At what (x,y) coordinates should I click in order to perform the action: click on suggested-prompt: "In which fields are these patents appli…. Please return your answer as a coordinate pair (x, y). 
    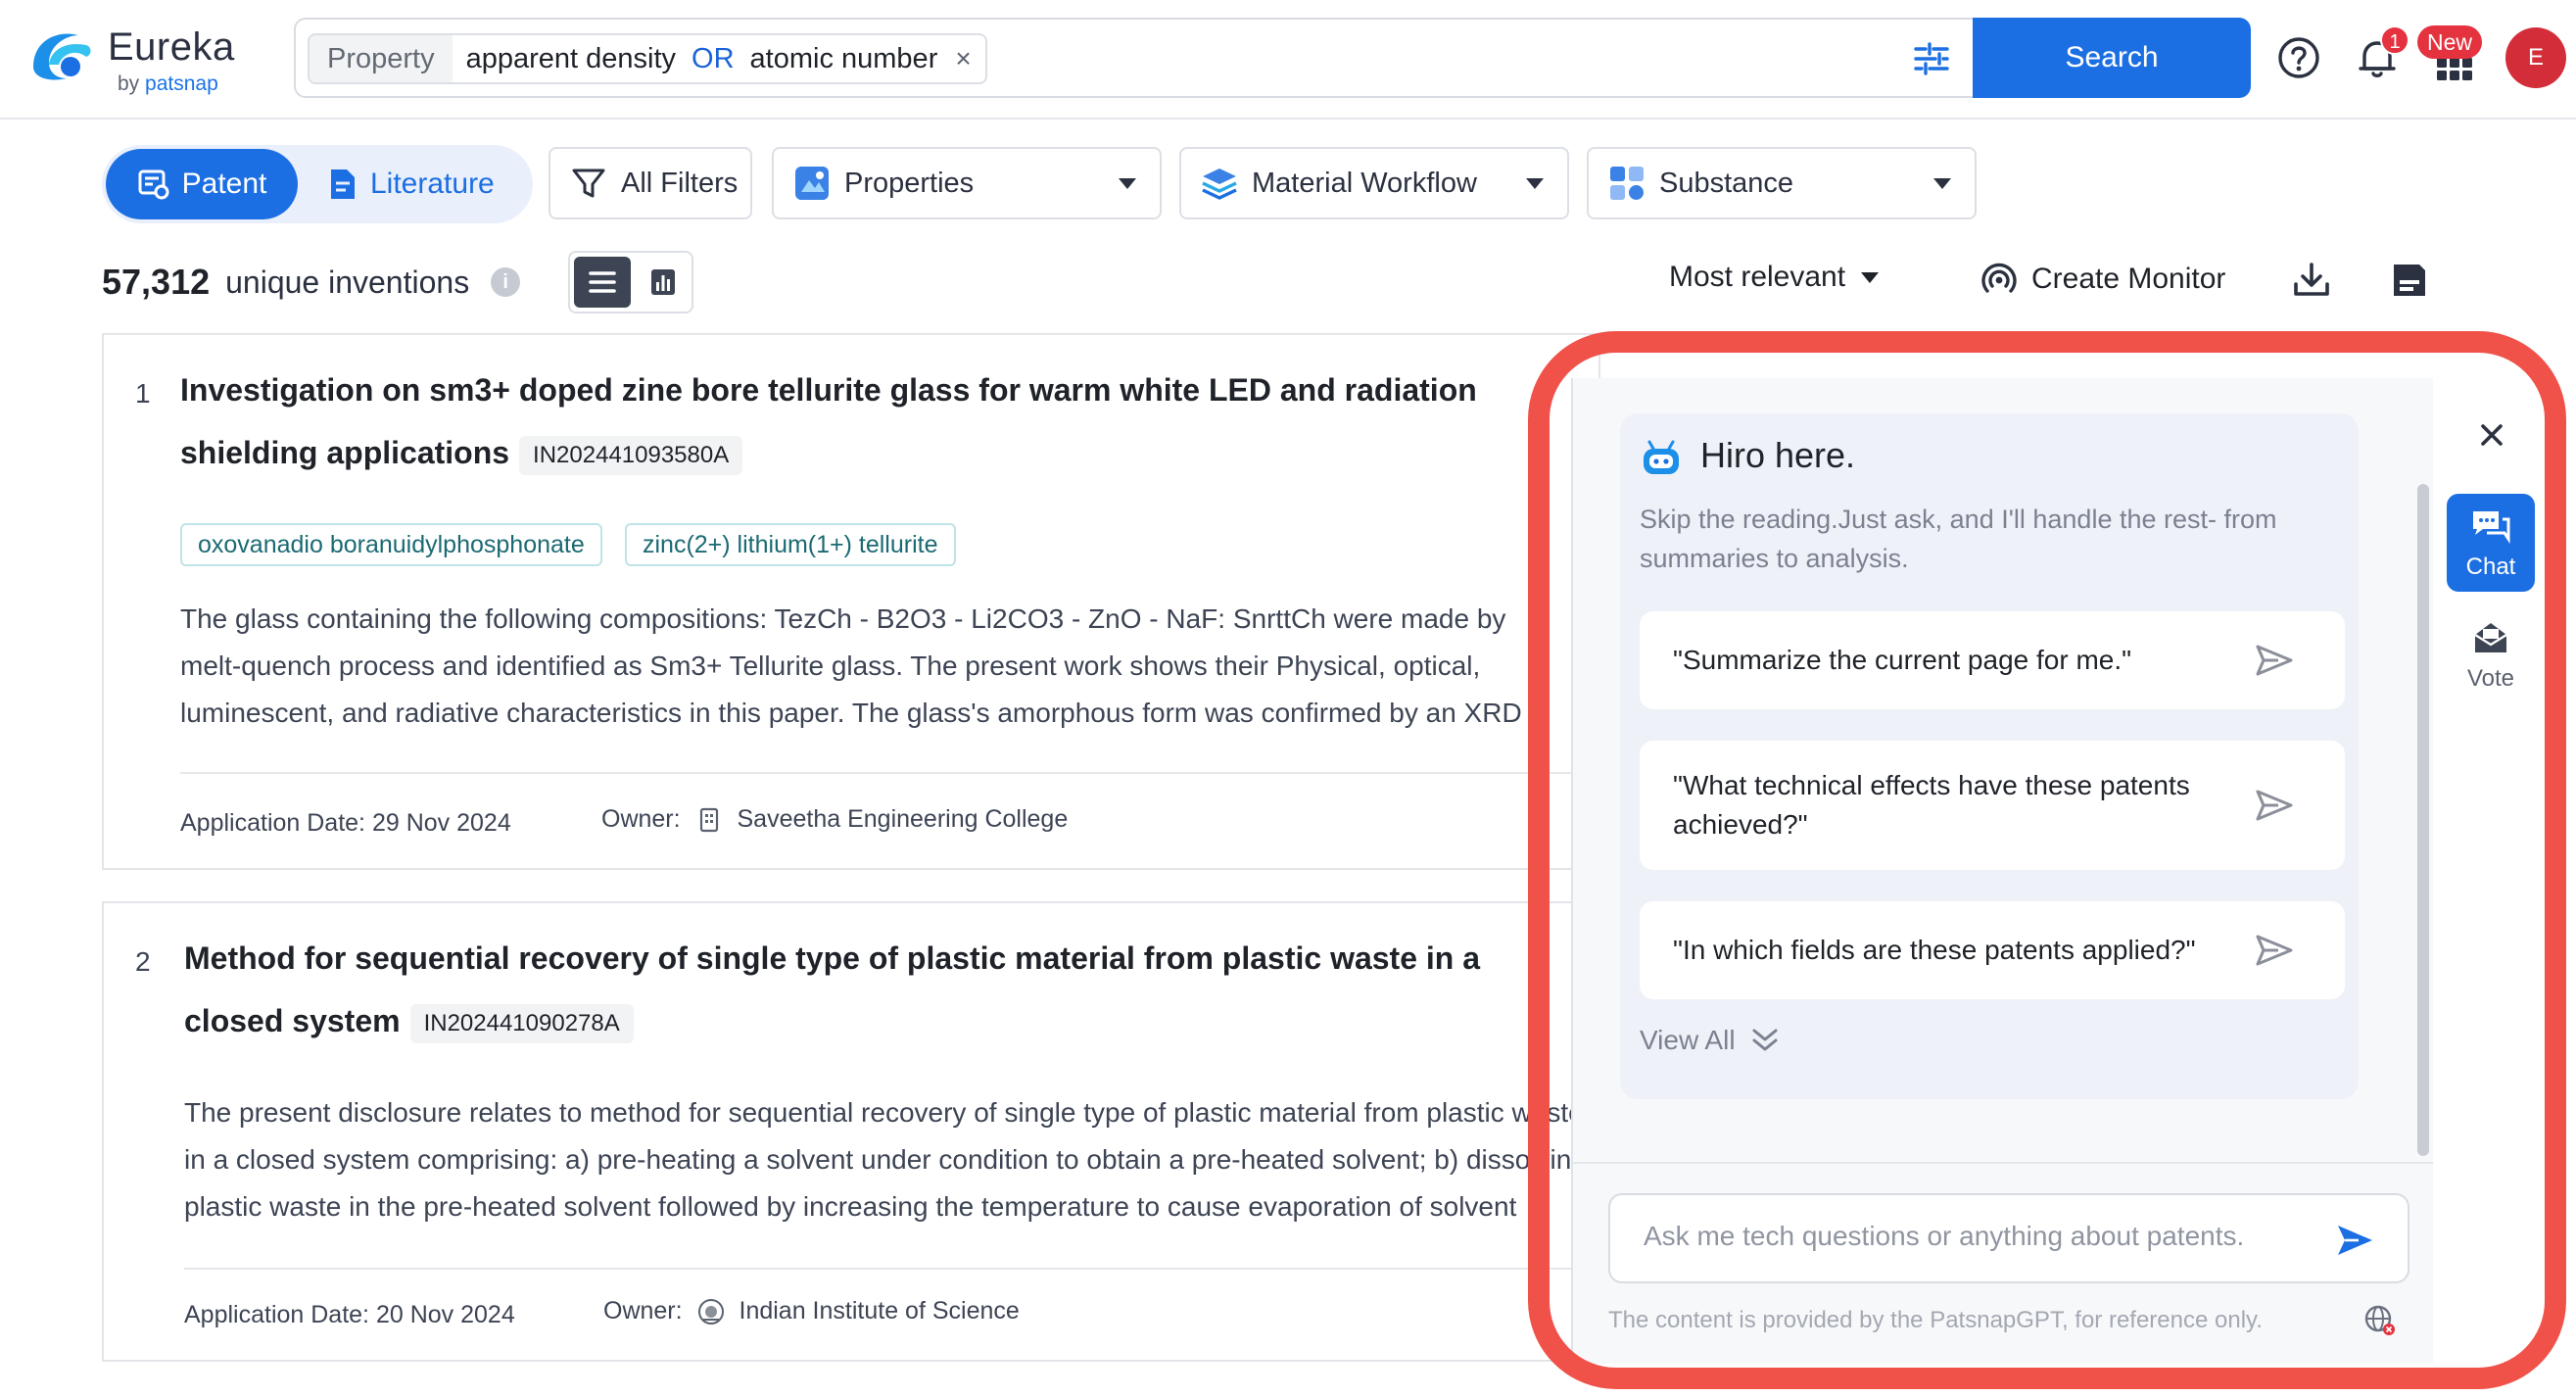
    Looking at the image, I should click on (1992, 950).